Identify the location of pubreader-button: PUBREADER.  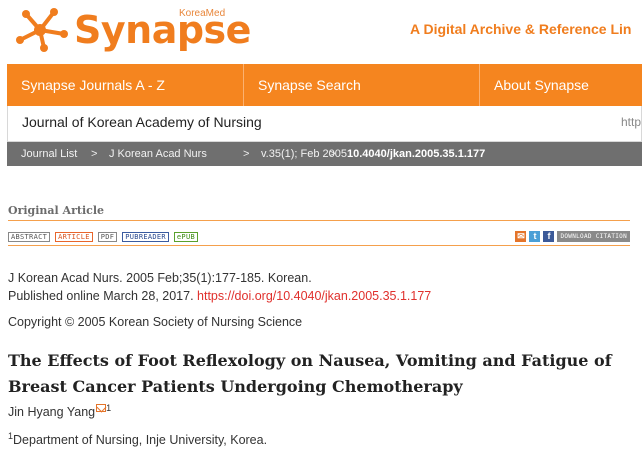
(145, 237).